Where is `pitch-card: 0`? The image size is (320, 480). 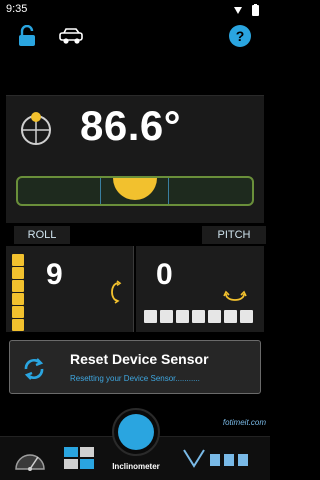
pitch-card: 0 is located at coordinates (200, 289).